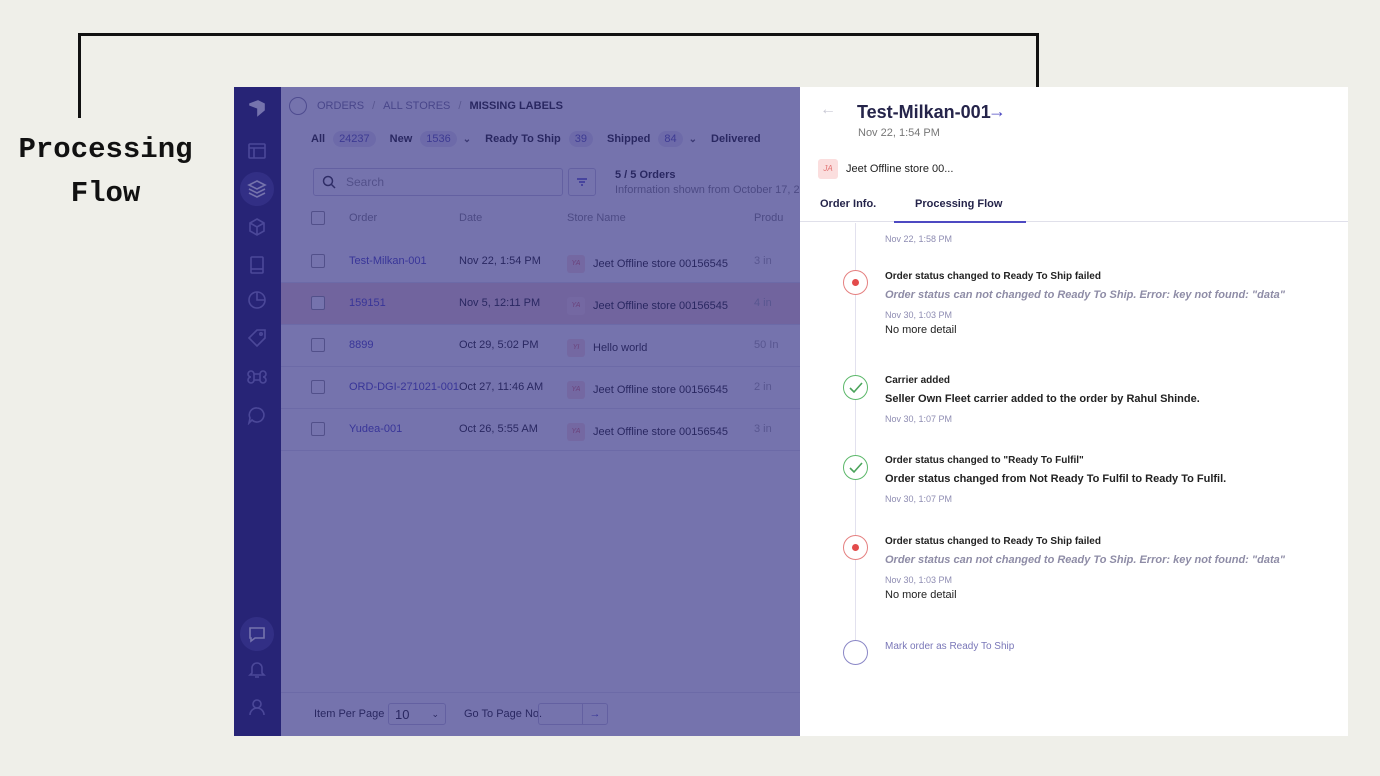 The width and height of the screenshot is (1380, 776). I want to click on event-title: Carrier added, so click(918, 380).